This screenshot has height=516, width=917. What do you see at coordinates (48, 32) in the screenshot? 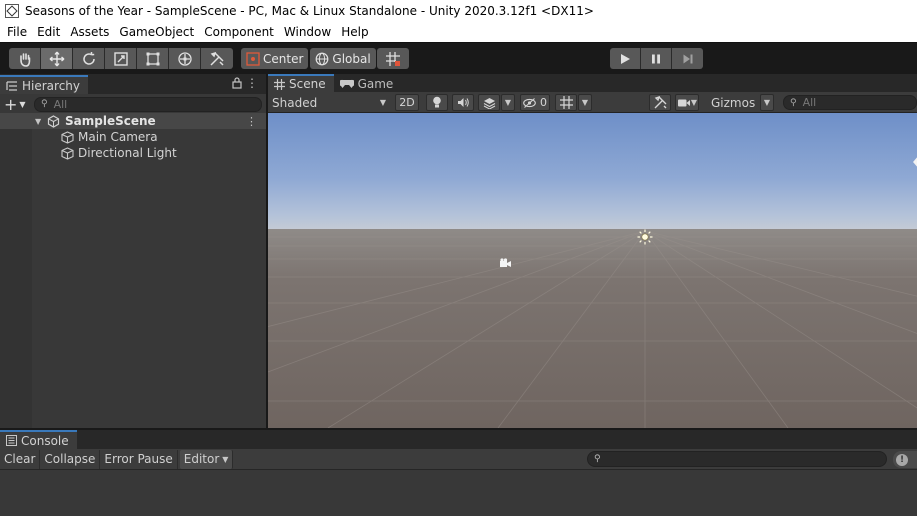
I see `menu-edit: Edit` at bounding box center [48, 32].